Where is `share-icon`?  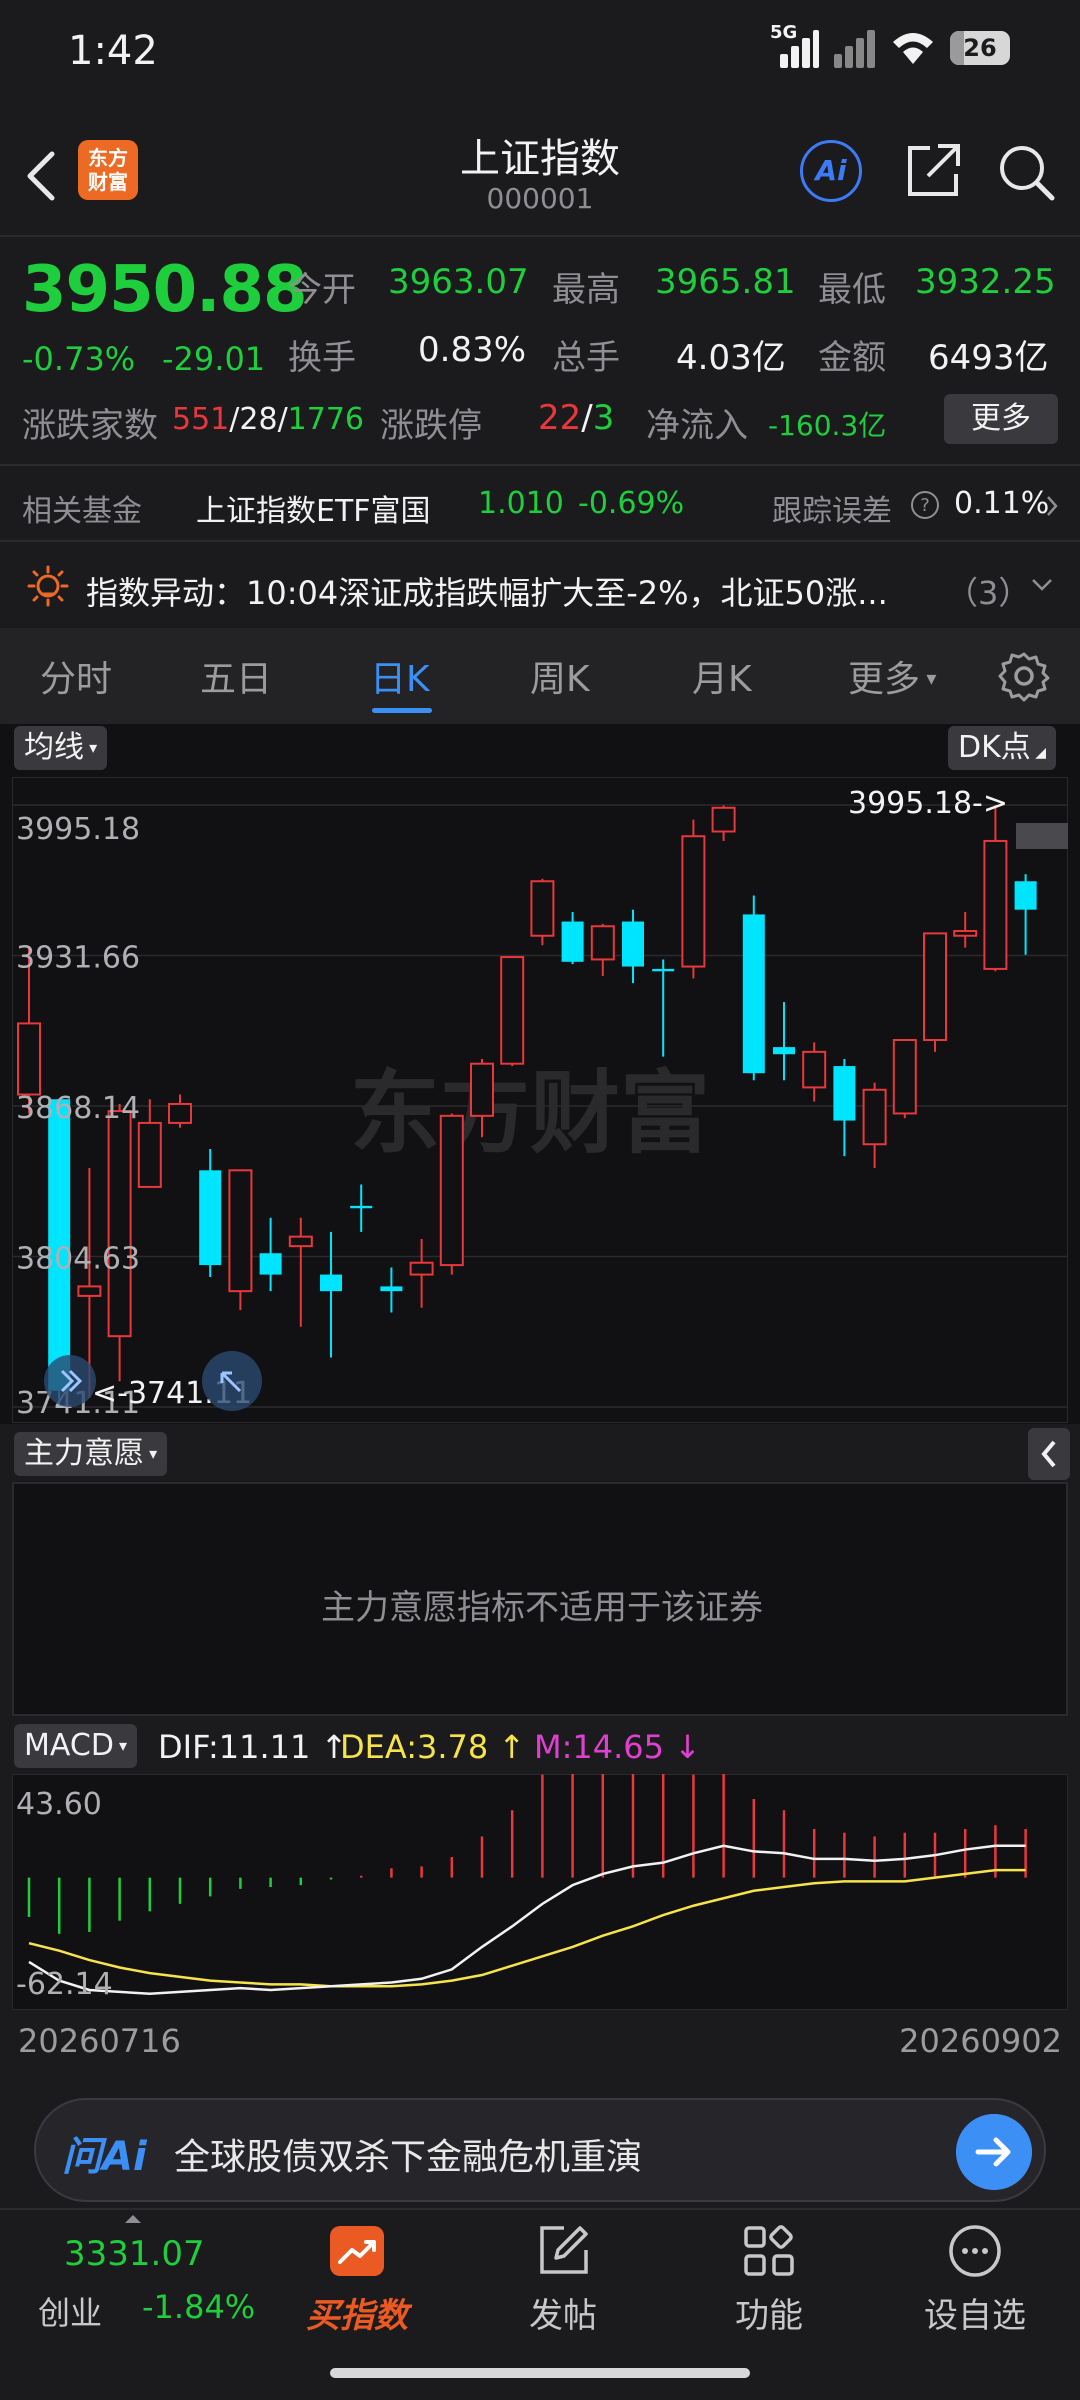 share-icon is located at coordinates (933, 171).